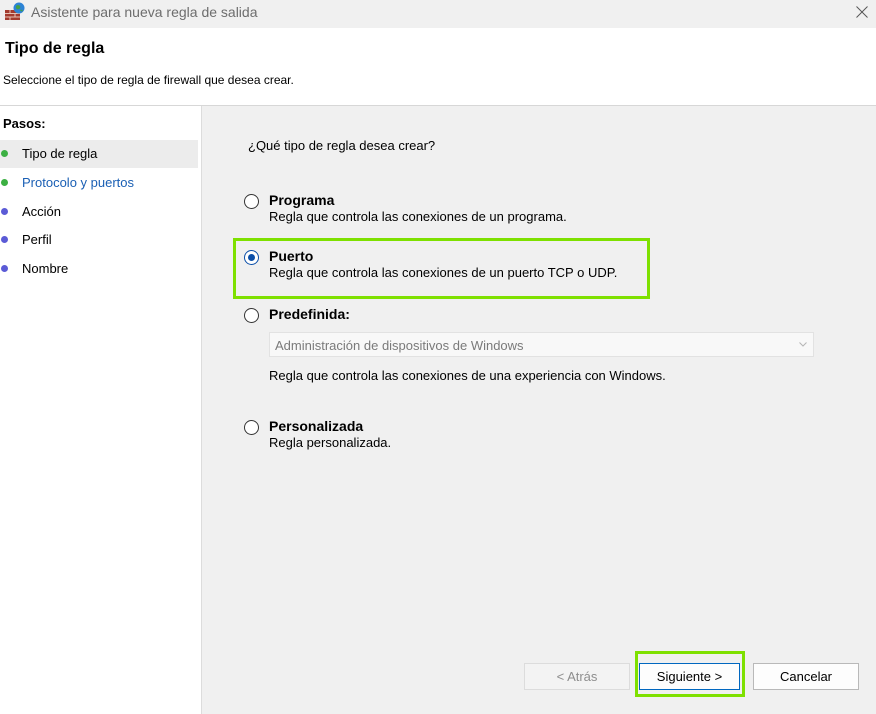 This screenshot has width=876, height=714. I want to click on radio-personalizada, so click(251, 427).